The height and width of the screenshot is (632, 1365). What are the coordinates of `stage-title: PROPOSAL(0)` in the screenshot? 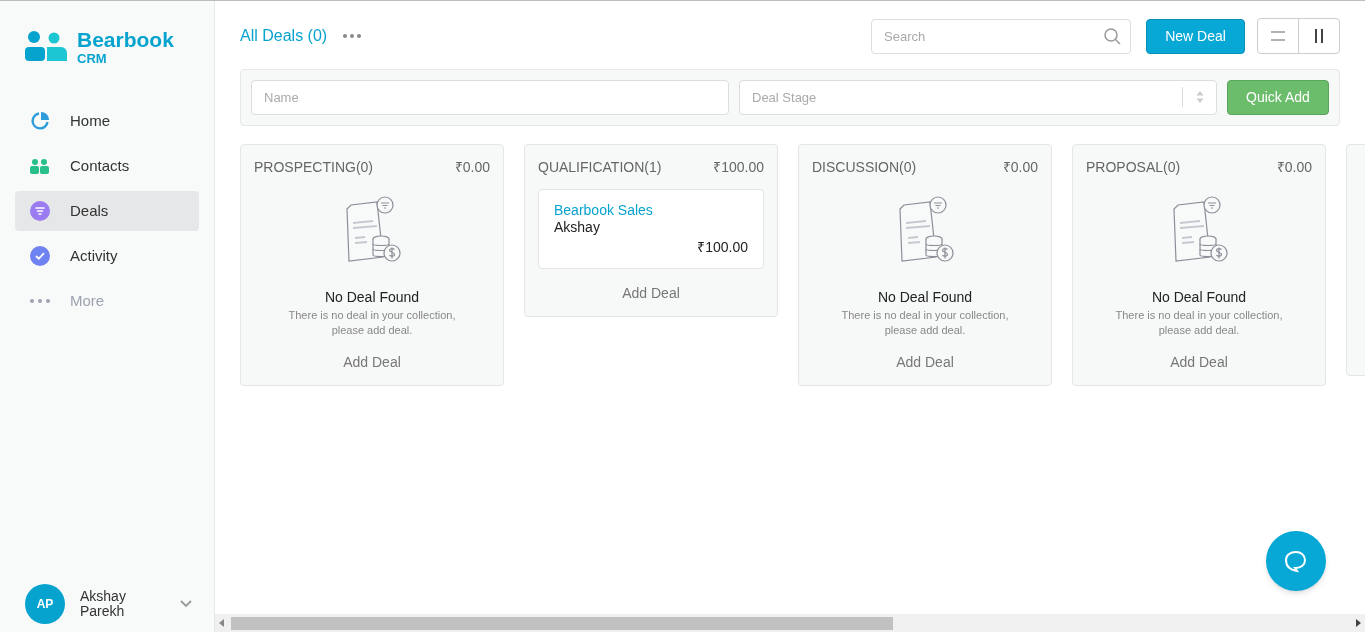 It's located at (1133, 167).